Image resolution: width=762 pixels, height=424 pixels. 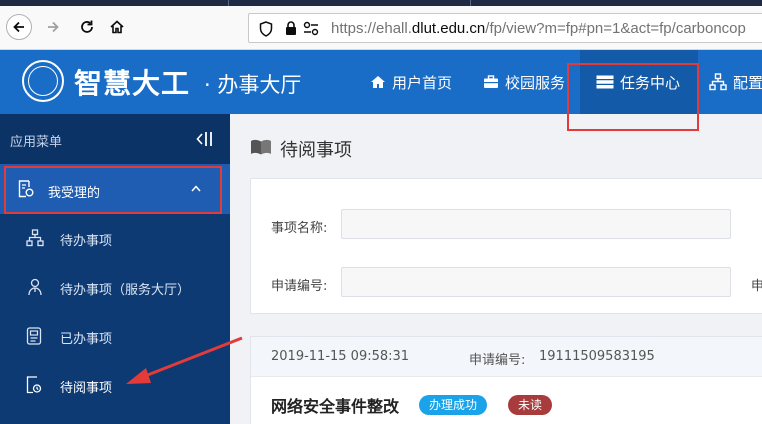 What do you see at coordinates (491, 81) in the screenshot?
I see `briefcase-icon` at bounding box center [491, 81].